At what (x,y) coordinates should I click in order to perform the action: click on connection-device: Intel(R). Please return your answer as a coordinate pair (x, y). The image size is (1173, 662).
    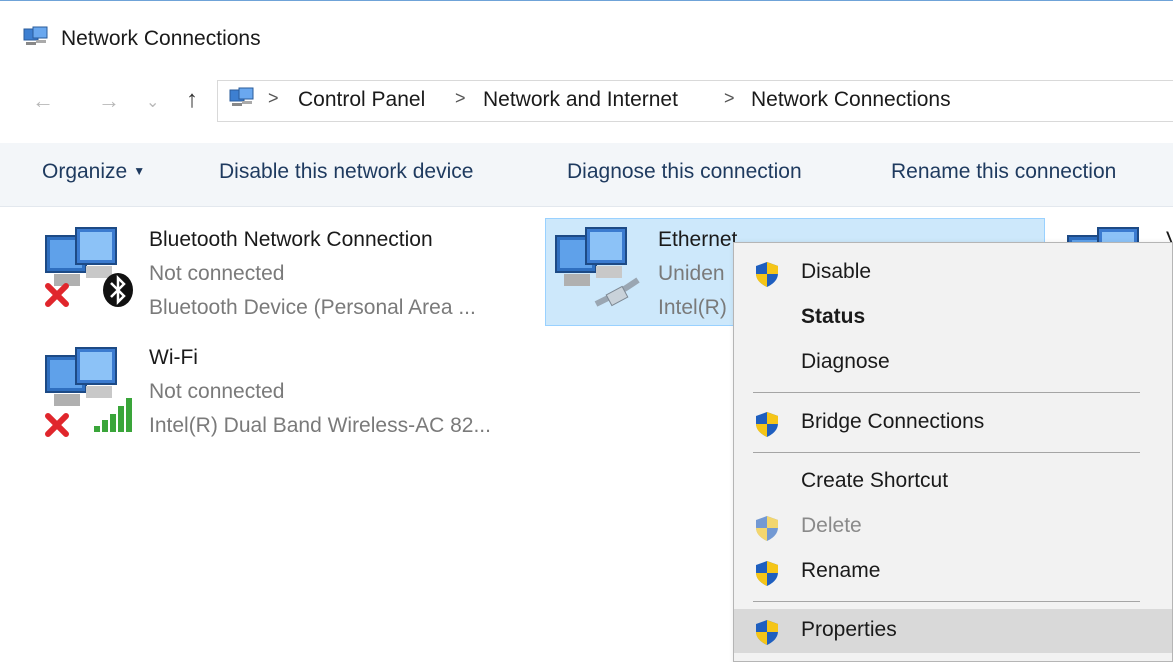
    Looking at the image, I should click on (692, 307).